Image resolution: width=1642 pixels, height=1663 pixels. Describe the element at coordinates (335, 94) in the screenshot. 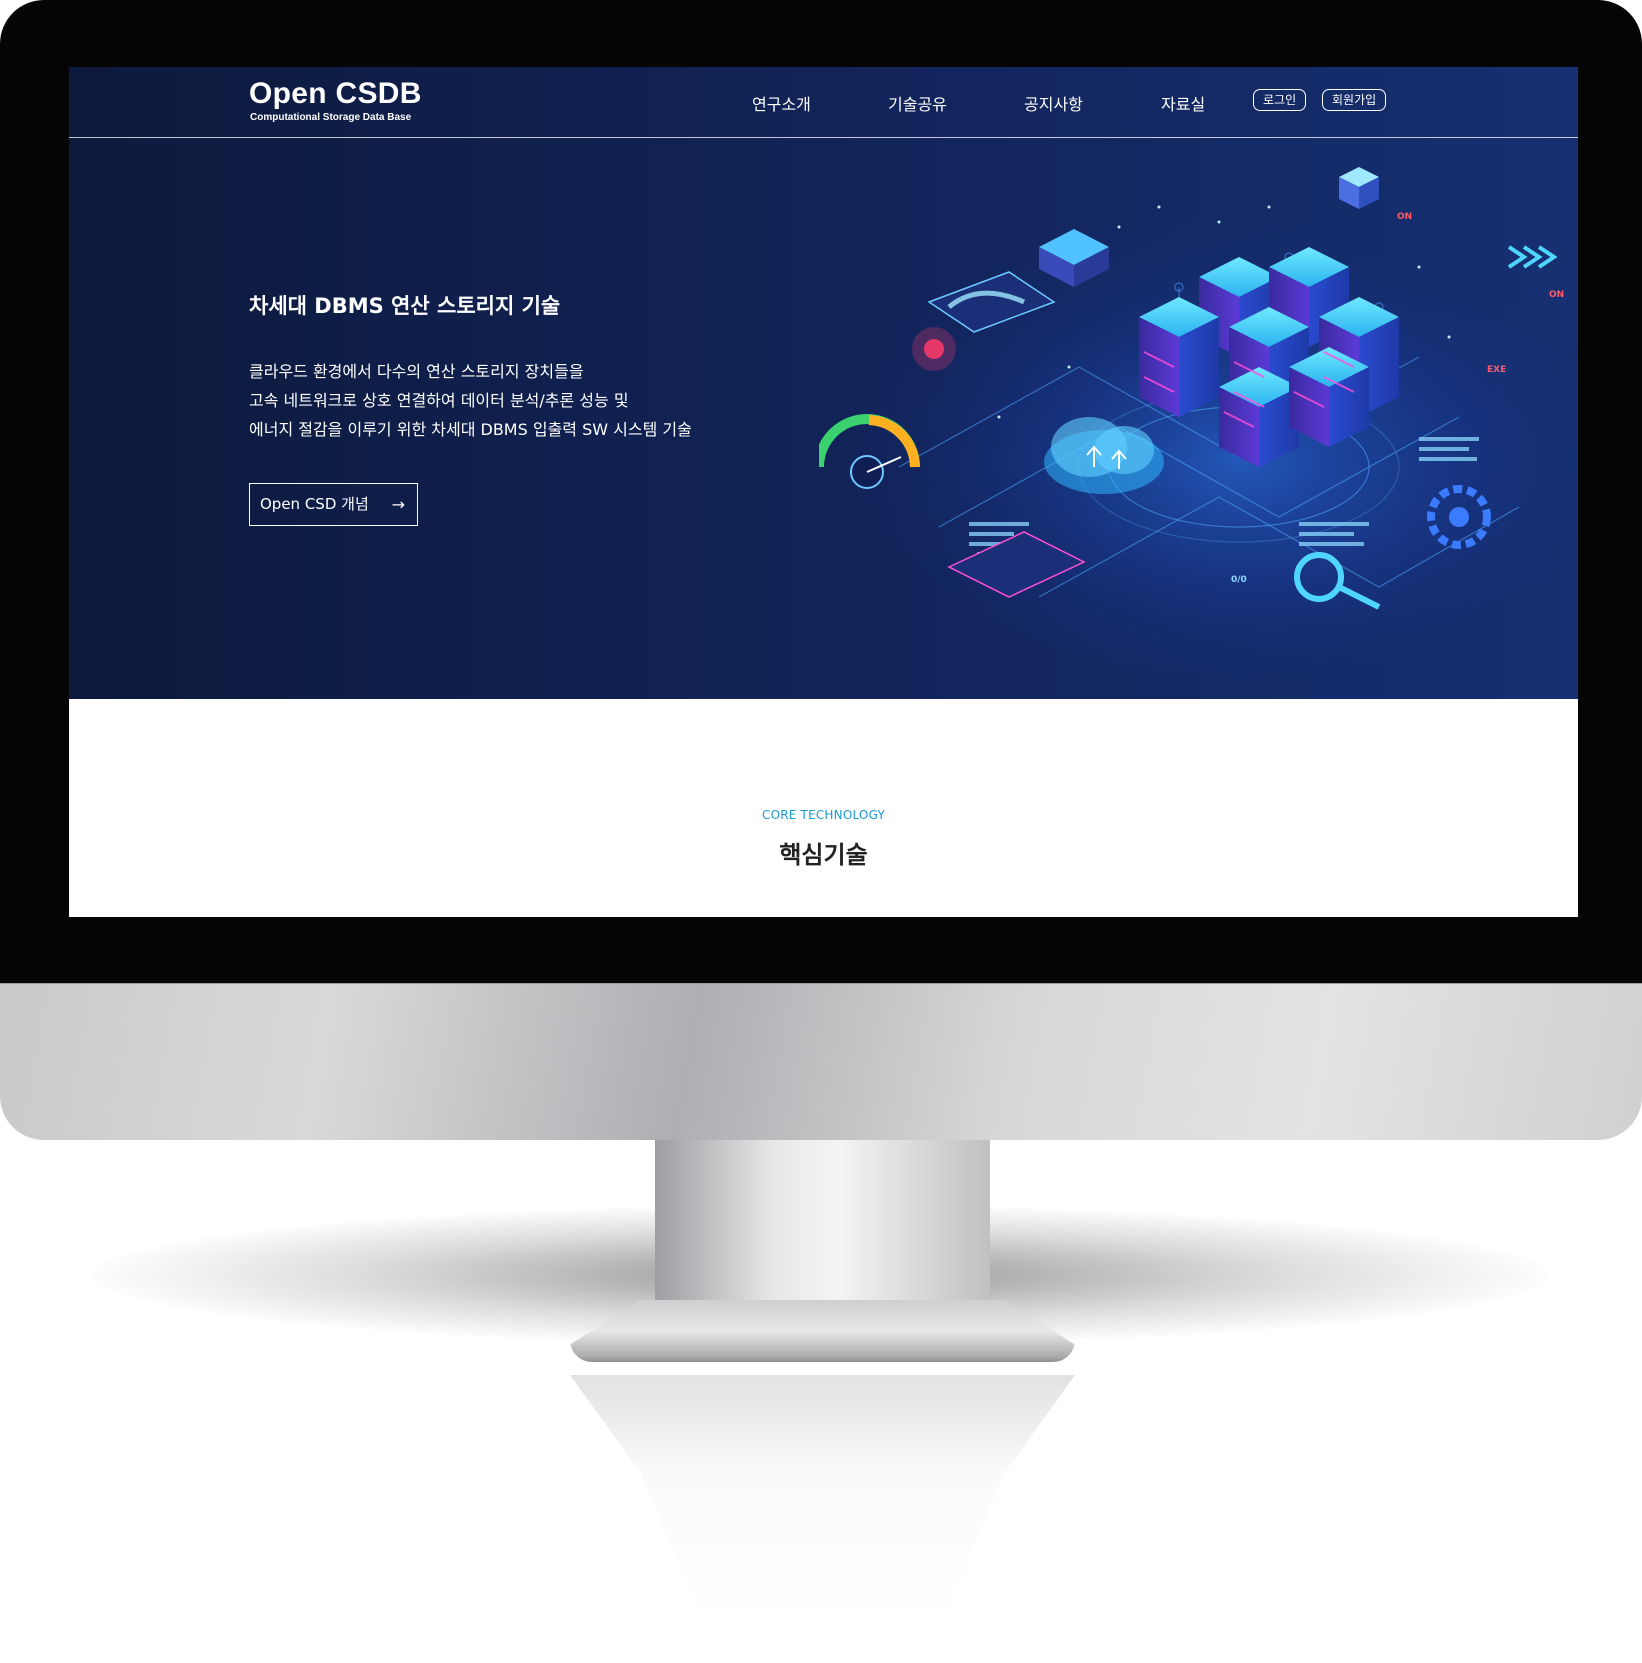

I see `logo-title: Open CSDB` at that location.